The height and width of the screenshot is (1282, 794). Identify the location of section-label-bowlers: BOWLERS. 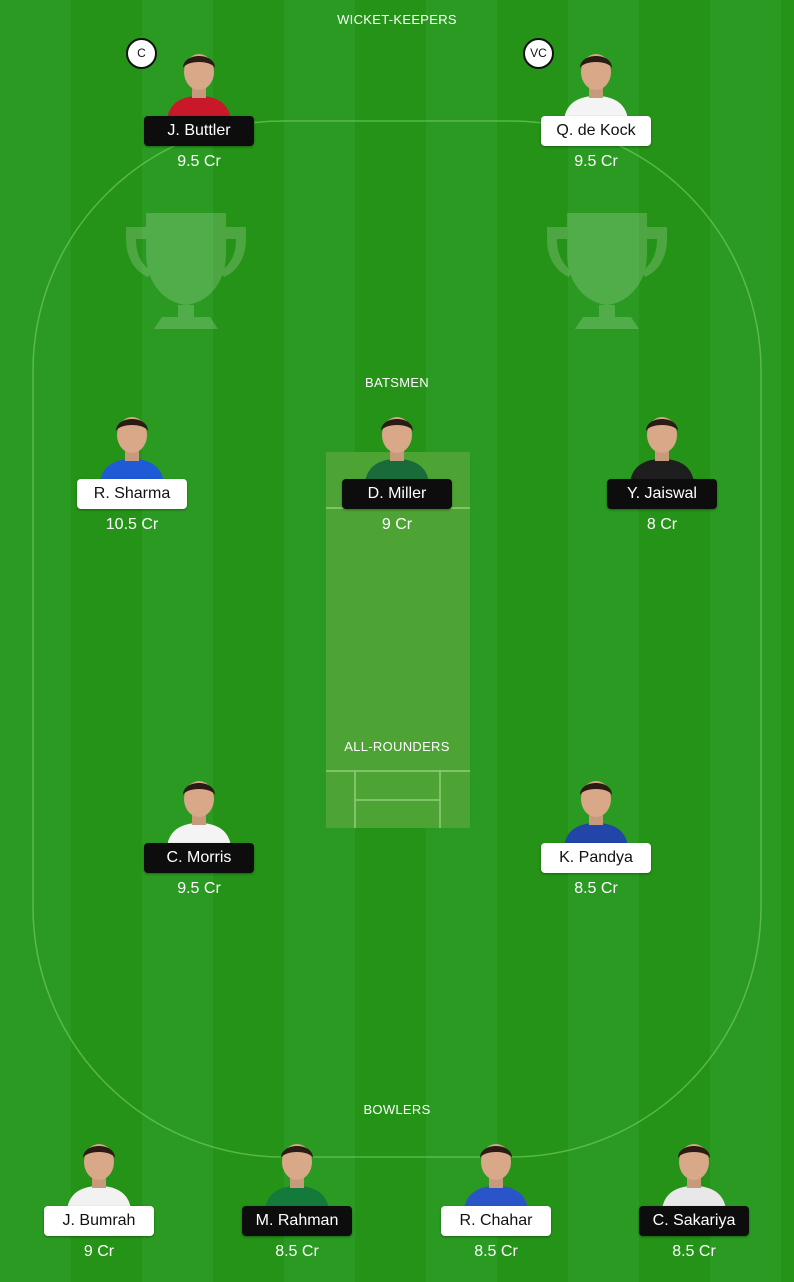
(397, 1109).